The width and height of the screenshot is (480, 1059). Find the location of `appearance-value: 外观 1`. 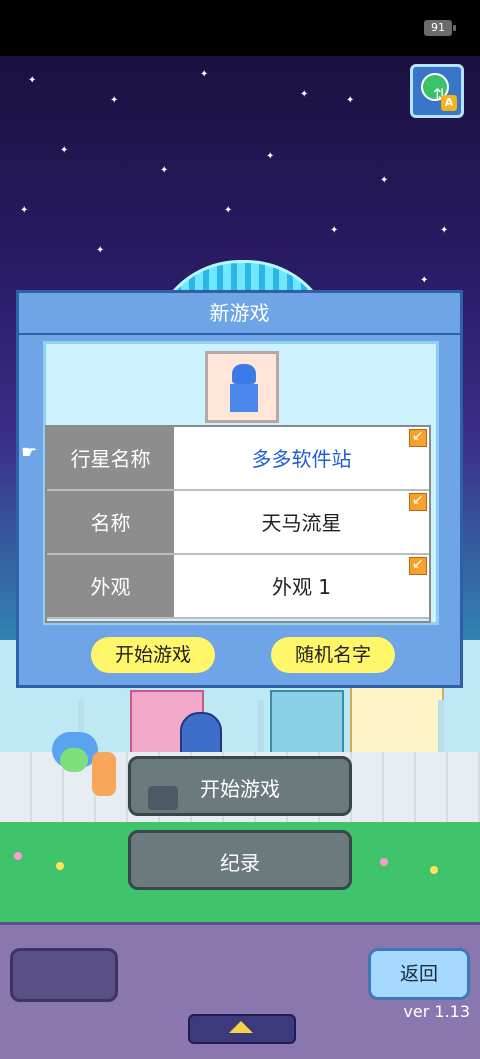

appearance-value: 外观 1 is located at coordinates (301, 587).